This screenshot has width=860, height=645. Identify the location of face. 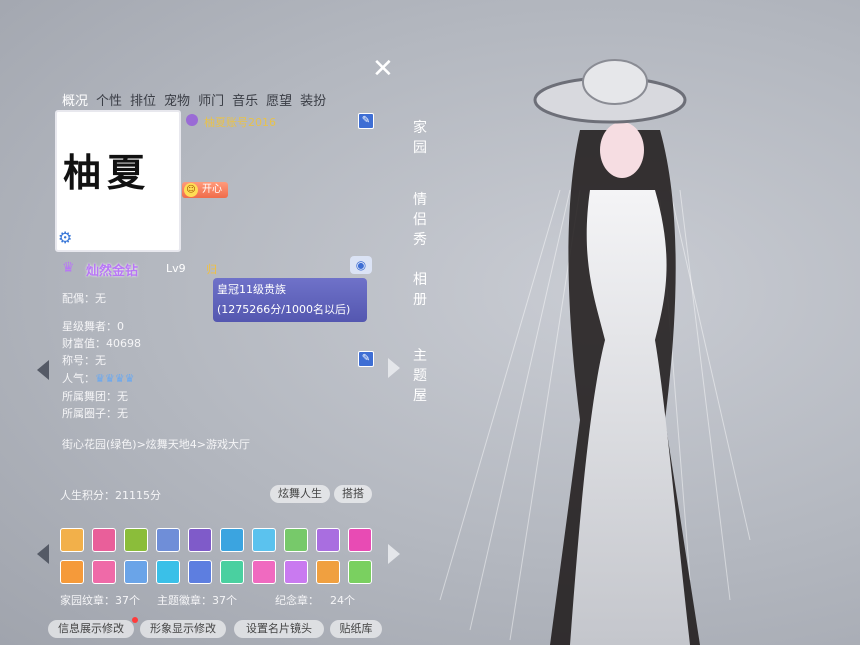
(622, 150).